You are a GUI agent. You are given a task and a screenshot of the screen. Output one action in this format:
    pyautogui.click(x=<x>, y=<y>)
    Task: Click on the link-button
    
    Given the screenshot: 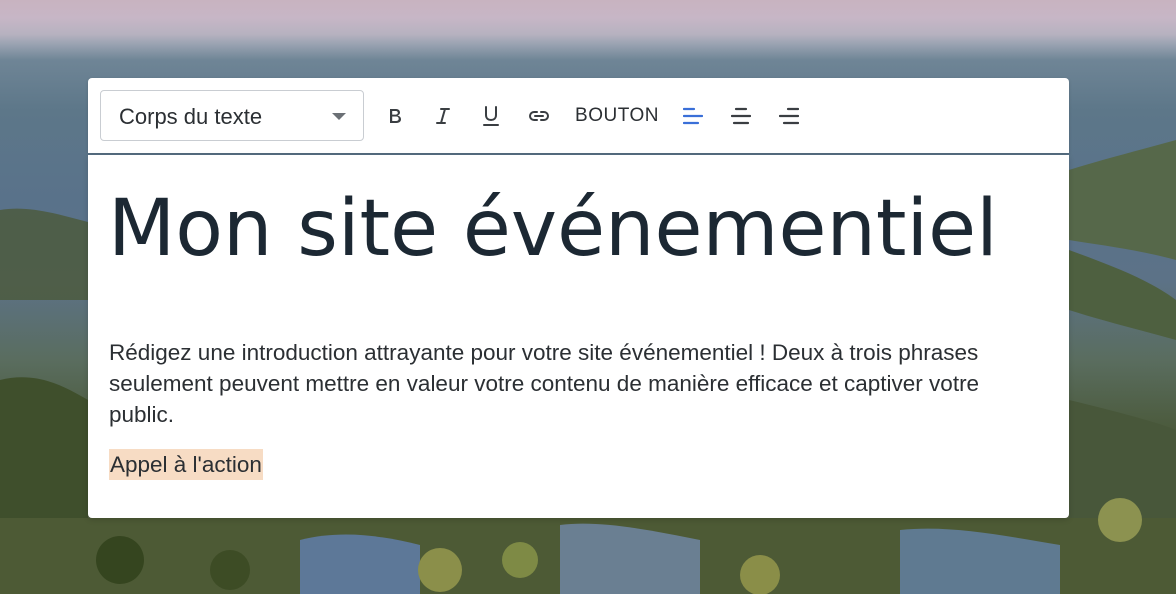 What is the action you would take?
    pyautogui.click(x=539, y=116)
    